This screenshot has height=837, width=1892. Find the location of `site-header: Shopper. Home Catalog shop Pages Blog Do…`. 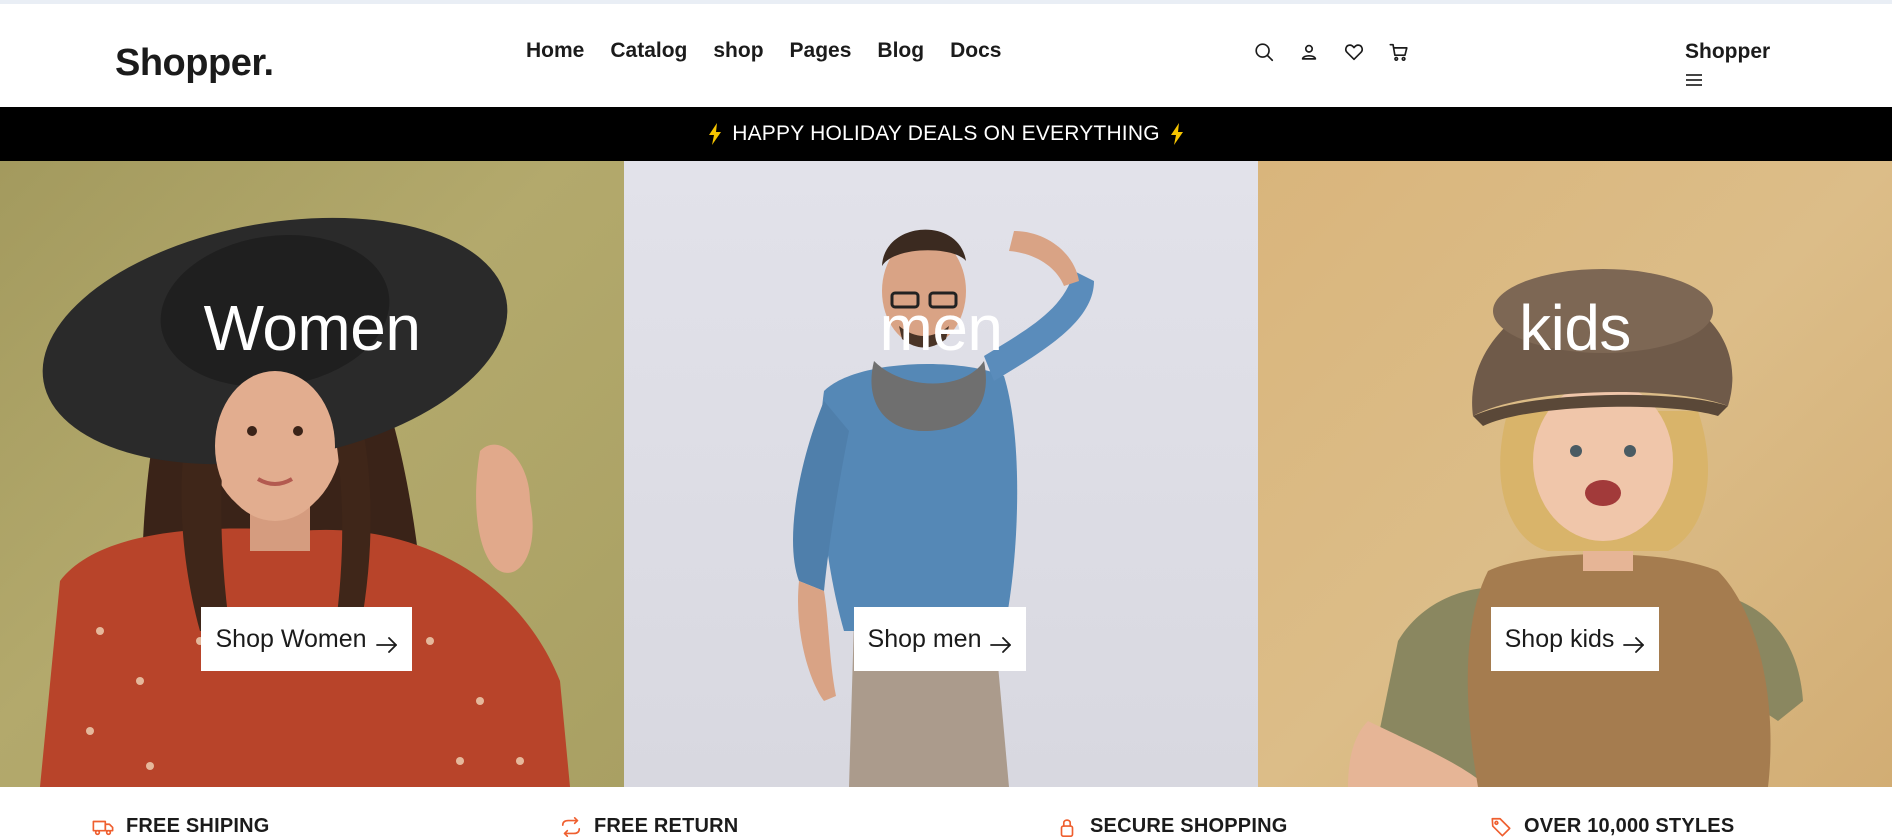

site-header: Shopper. Home Catalog shop Pages Blog Do… is located at coordinates (946, 55).